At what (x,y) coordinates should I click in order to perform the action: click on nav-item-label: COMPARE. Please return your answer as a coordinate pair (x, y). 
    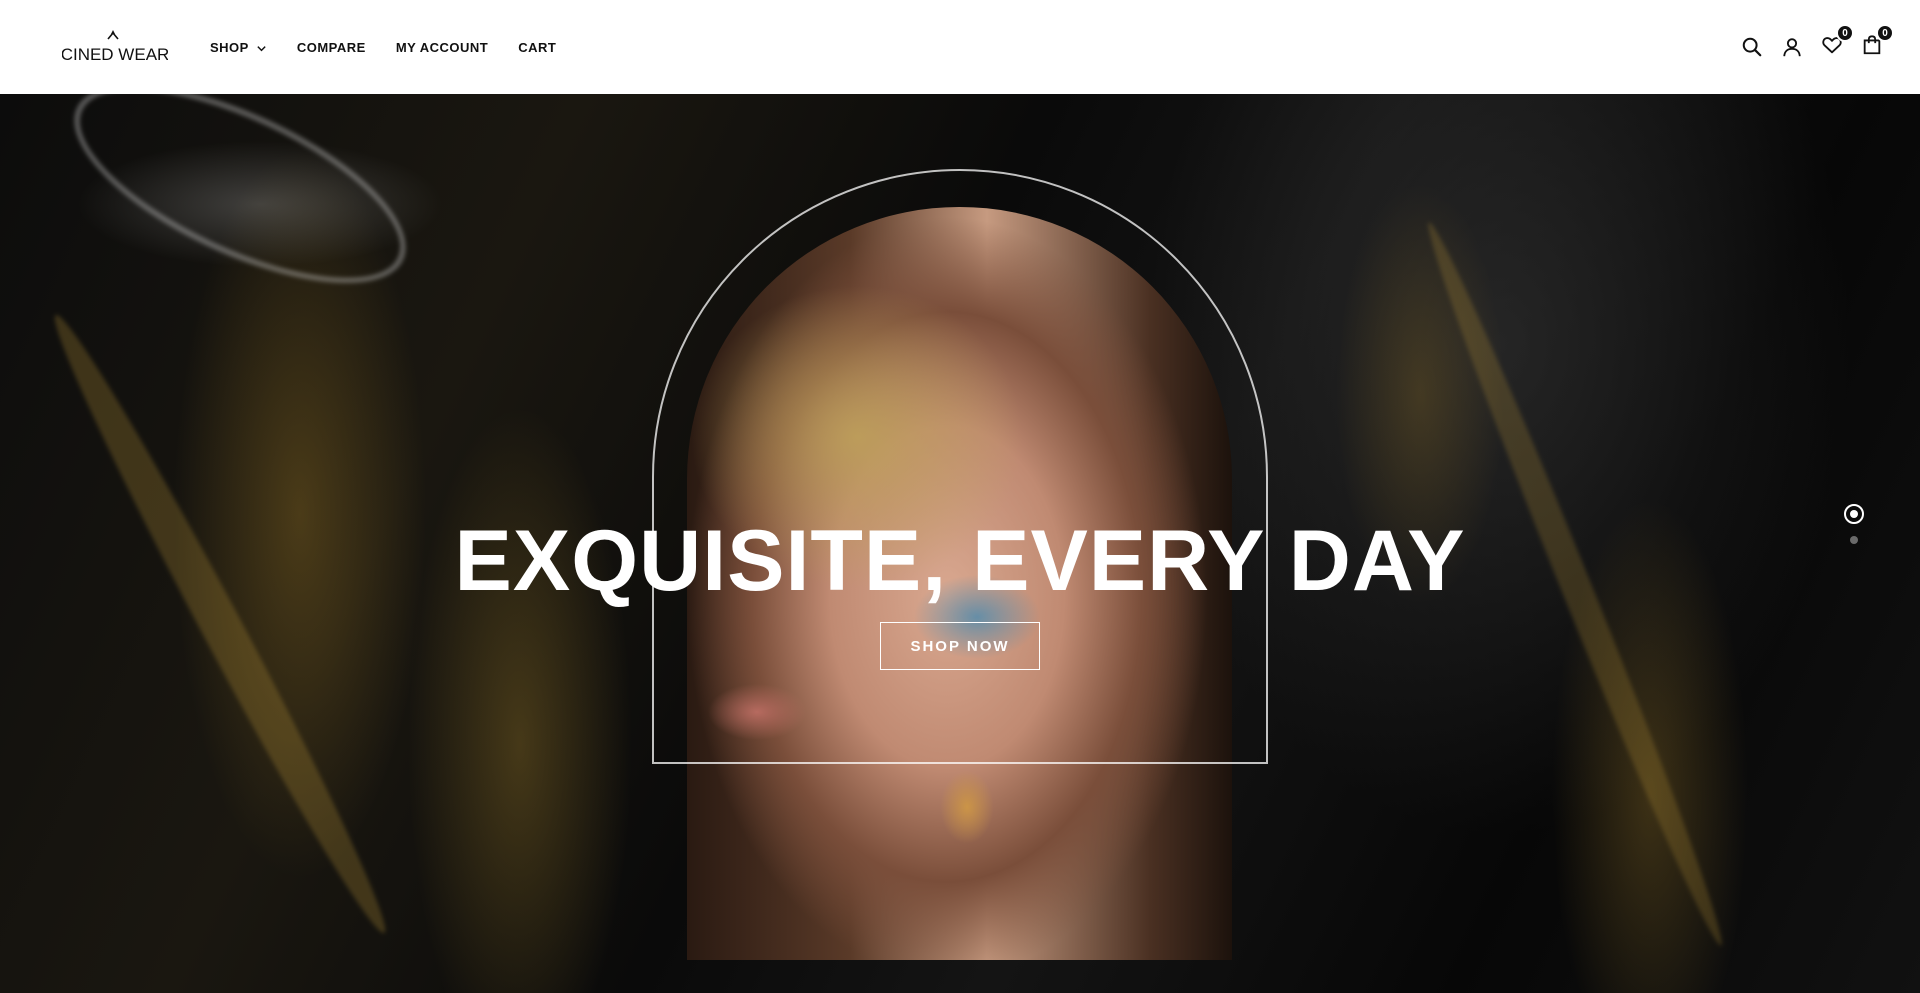
    Looking at the image, I should click on (331, 47).